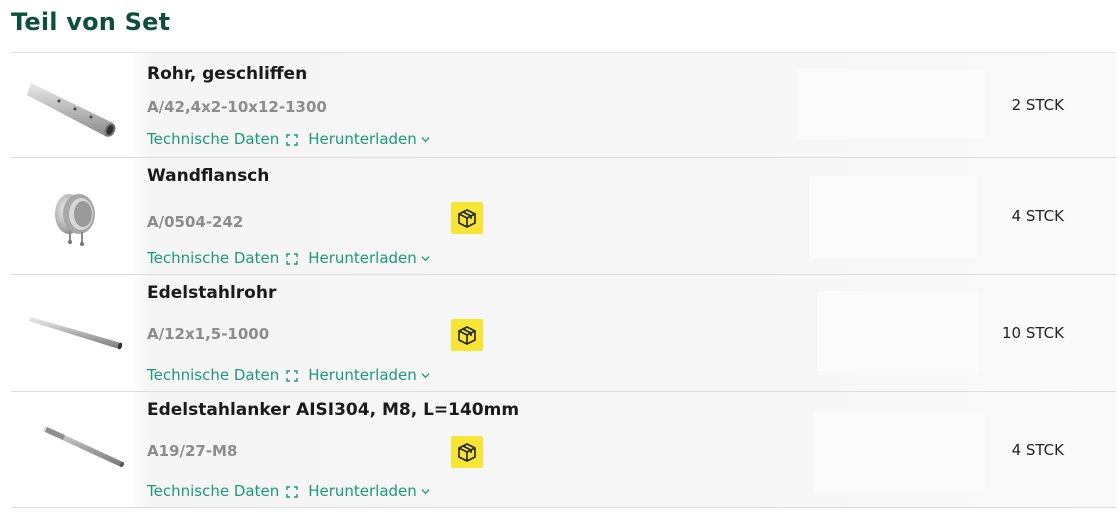 The image size is (1119, 527). Describe the element at coordinates (208, 334) in the screenshot. I see `part-code: A/12x1,5-1000` at that location.